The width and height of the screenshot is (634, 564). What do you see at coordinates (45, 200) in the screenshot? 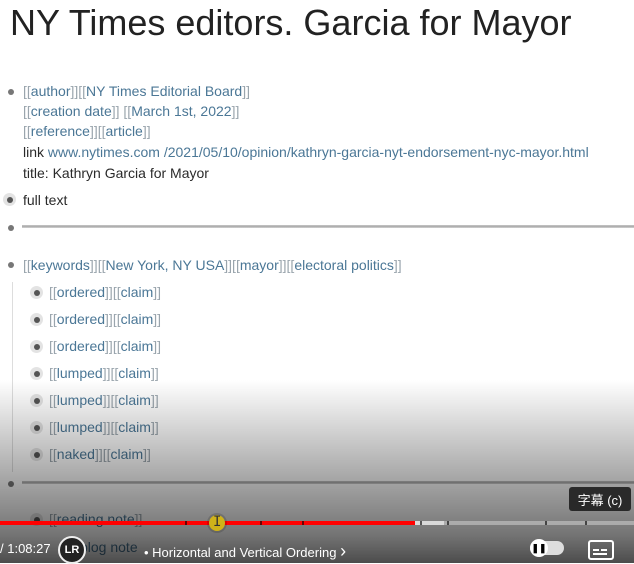
I see `full-text-block: full text` at bounding box center [45, 200].